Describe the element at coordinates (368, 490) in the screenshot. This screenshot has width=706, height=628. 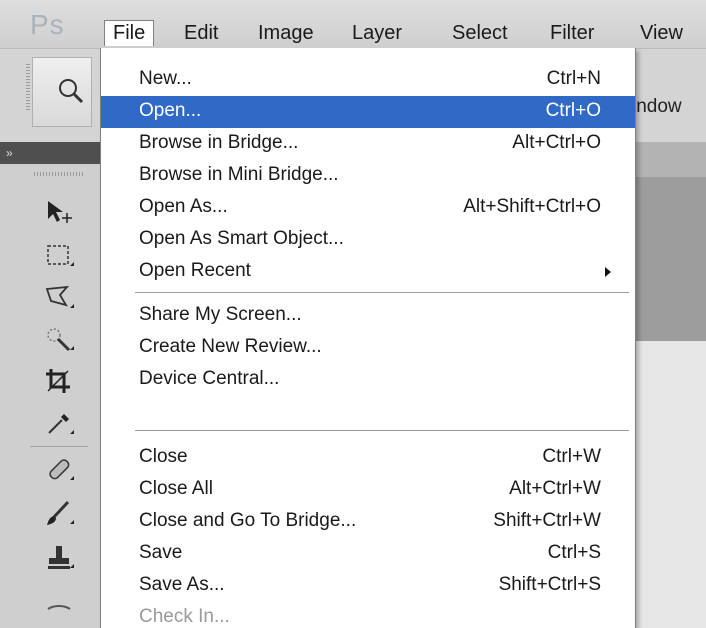
I see `menu-item-close-all: Close All Alt+Ctrl+W` at that location.